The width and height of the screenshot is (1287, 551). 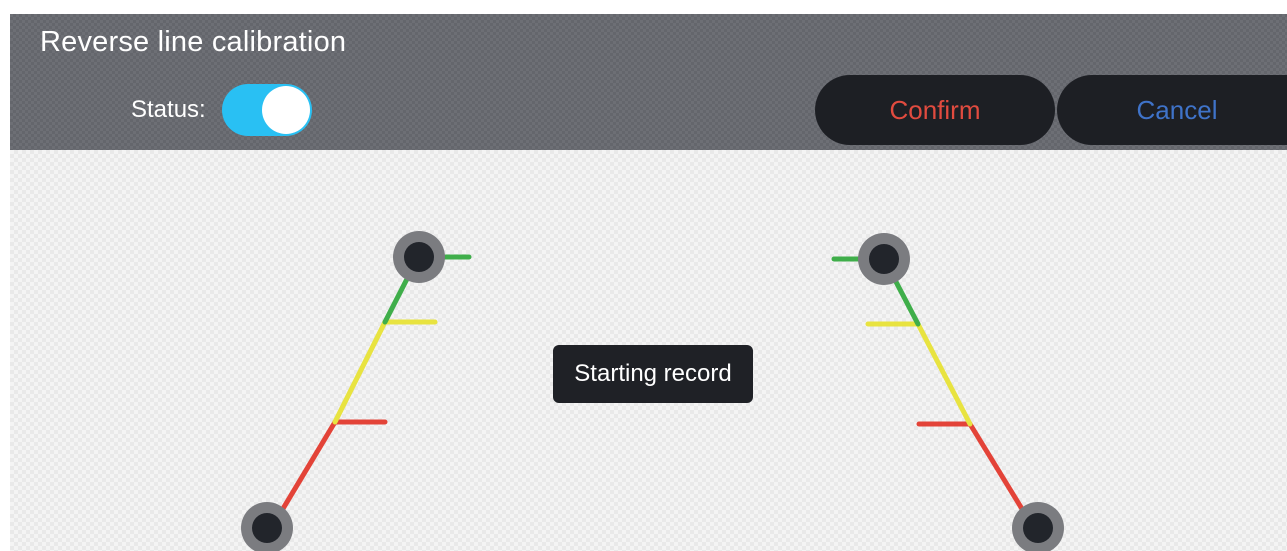 I want to click on left-red-segment, so click(x=305, y=472).